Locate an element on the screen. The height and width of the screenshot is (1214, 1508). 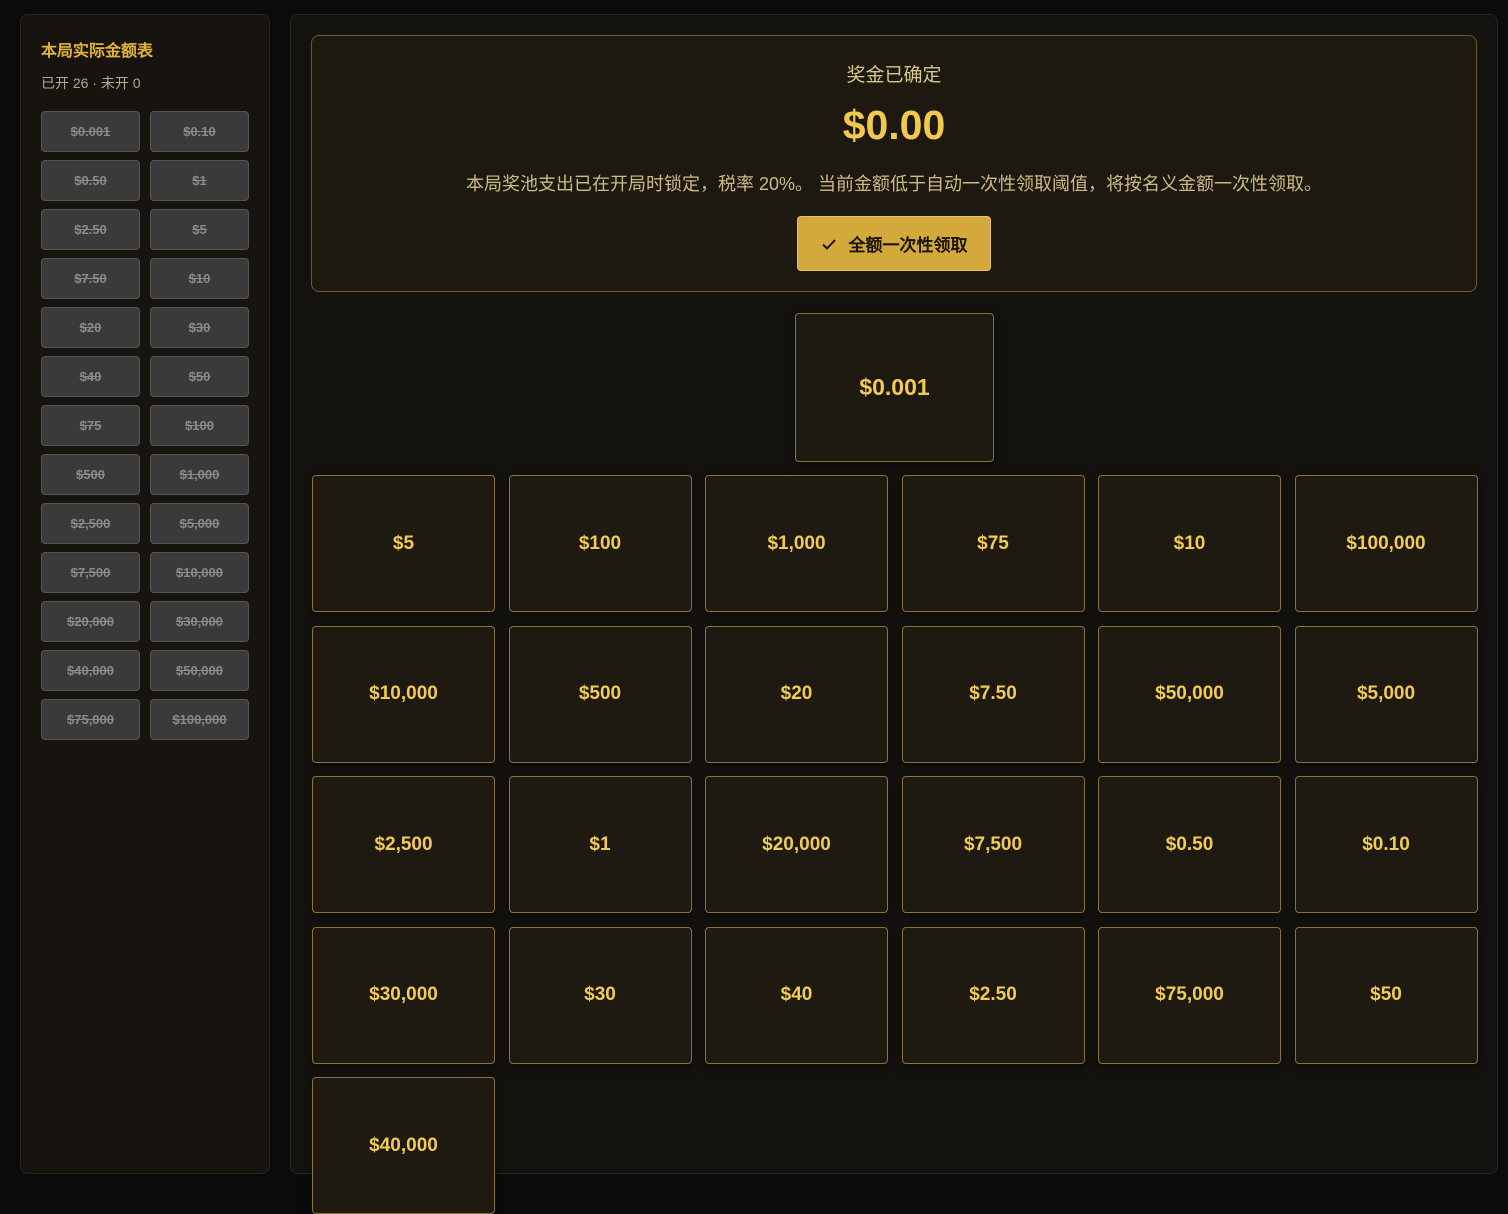
case-box: $5,000 is located at coordinates (1386, 694).